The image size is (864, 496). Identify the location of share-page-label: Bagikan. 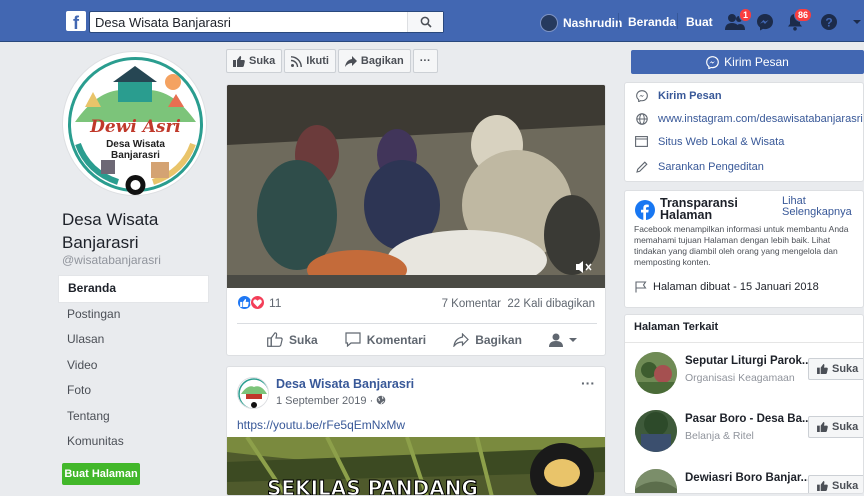
(382, 61).